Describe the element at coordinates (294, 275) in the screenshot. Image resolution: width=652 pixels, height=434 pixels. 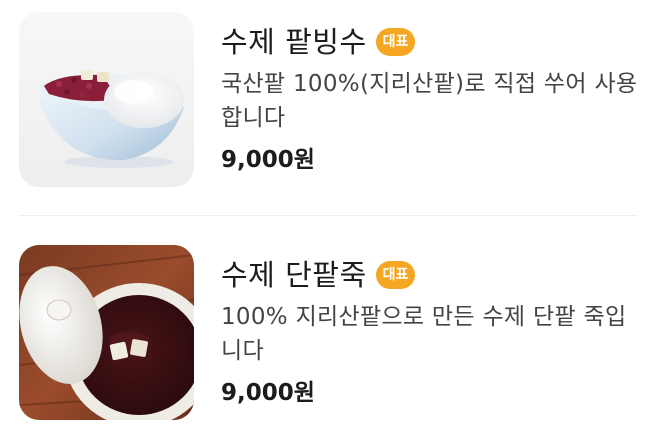
I see `menu-name: 수제 단팥죽` at that location.